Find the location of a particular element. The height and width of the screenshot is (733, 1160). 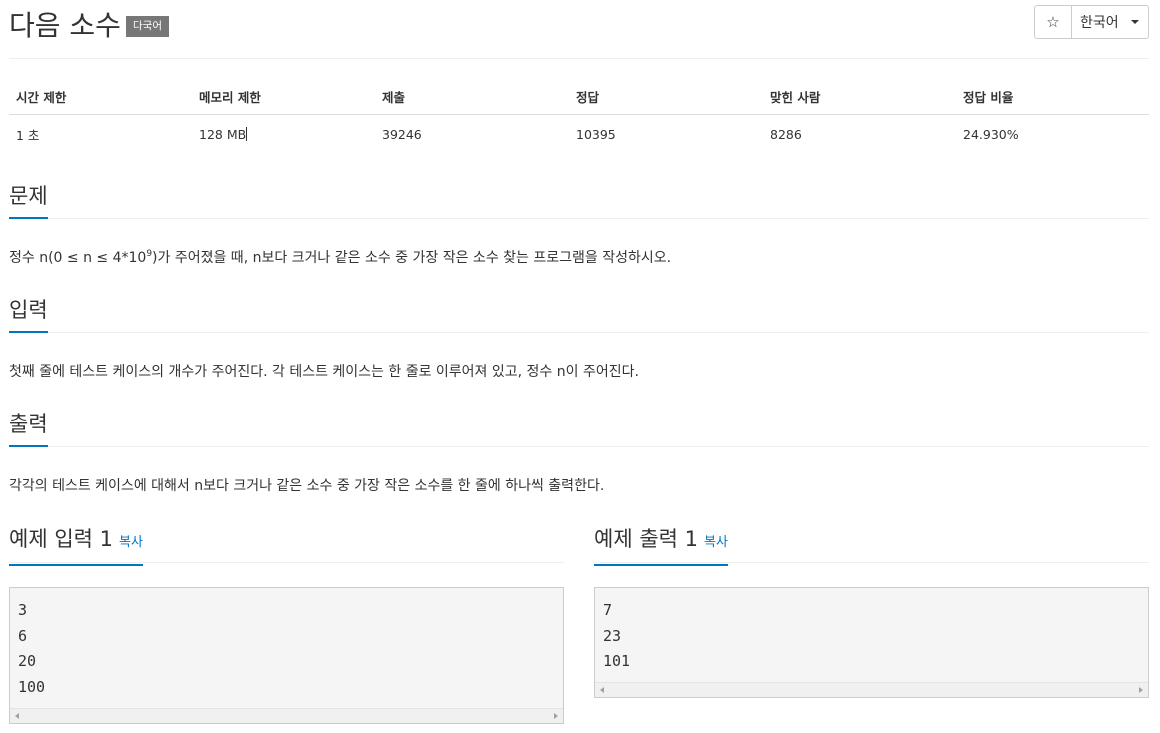

info-submissions: 39246 is located at coordinates (402, 134).